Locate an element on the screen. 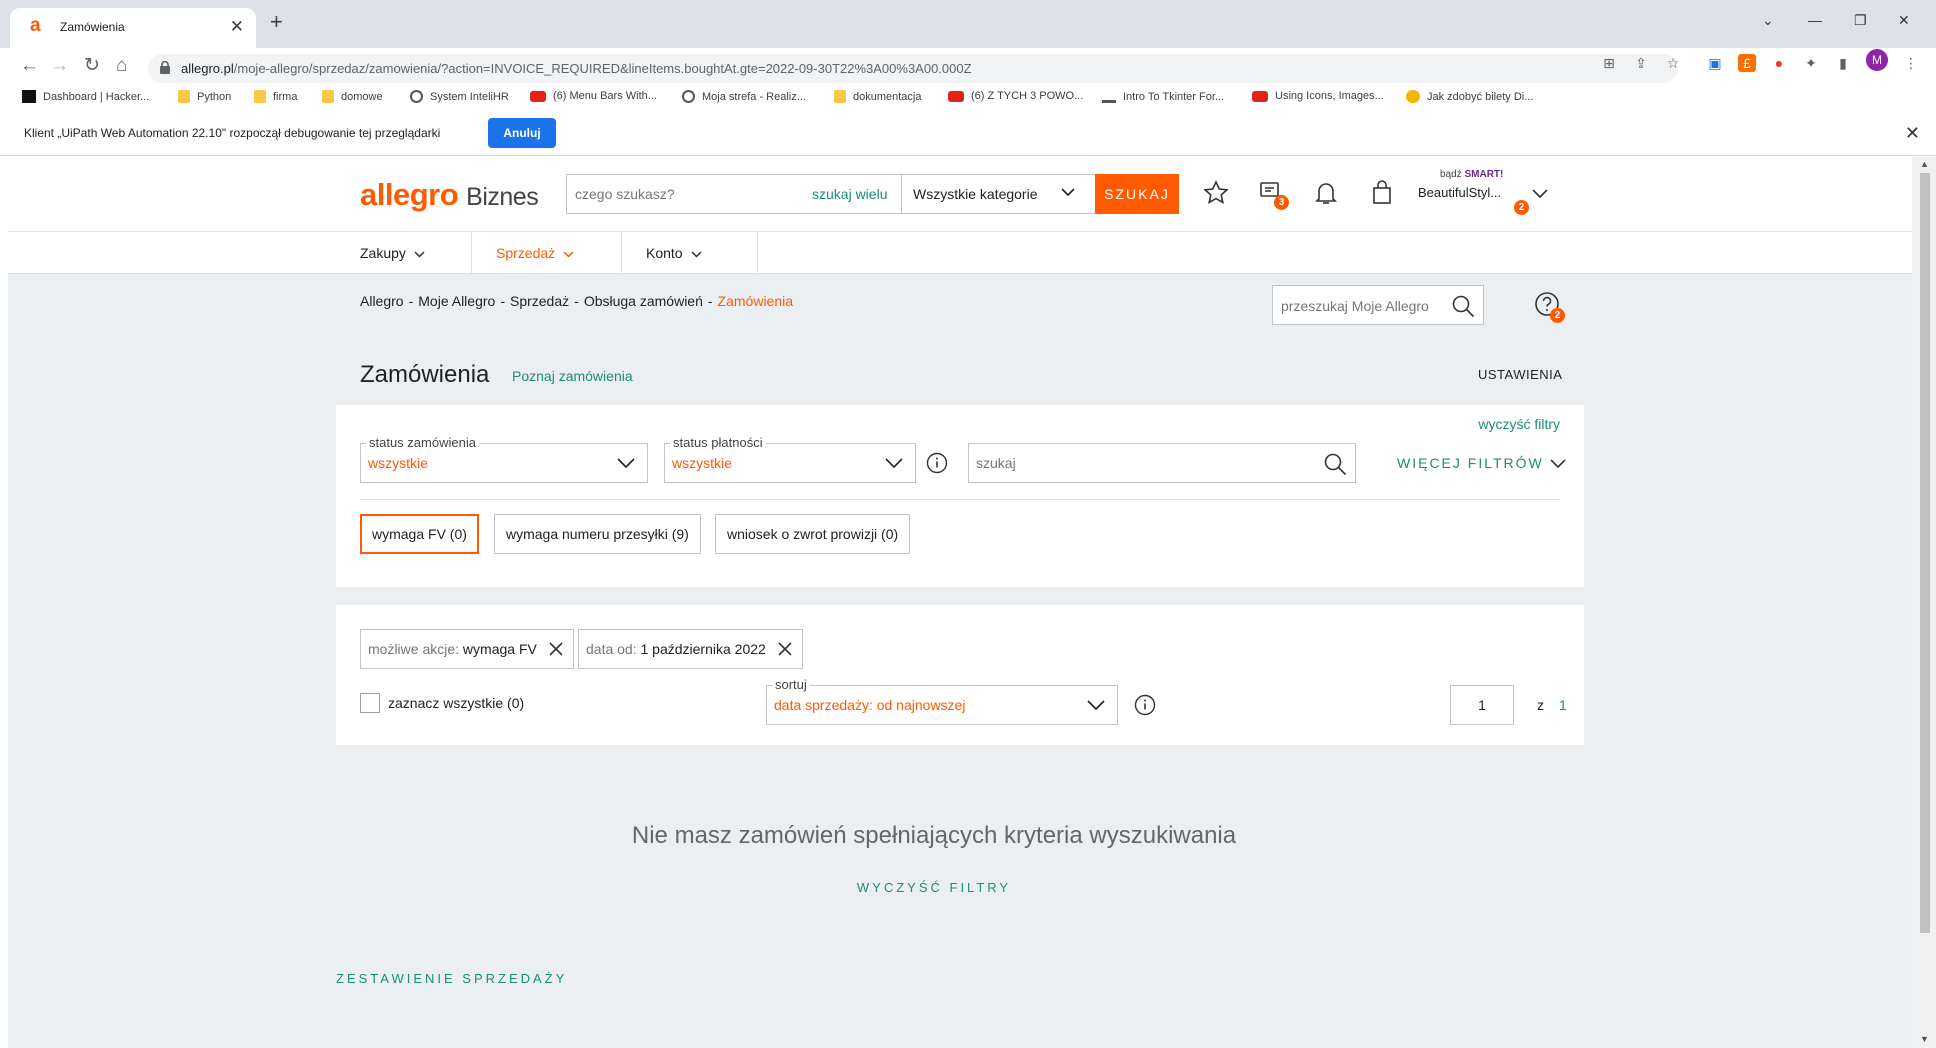  back-button: ← is located at coordinates (29, 66).